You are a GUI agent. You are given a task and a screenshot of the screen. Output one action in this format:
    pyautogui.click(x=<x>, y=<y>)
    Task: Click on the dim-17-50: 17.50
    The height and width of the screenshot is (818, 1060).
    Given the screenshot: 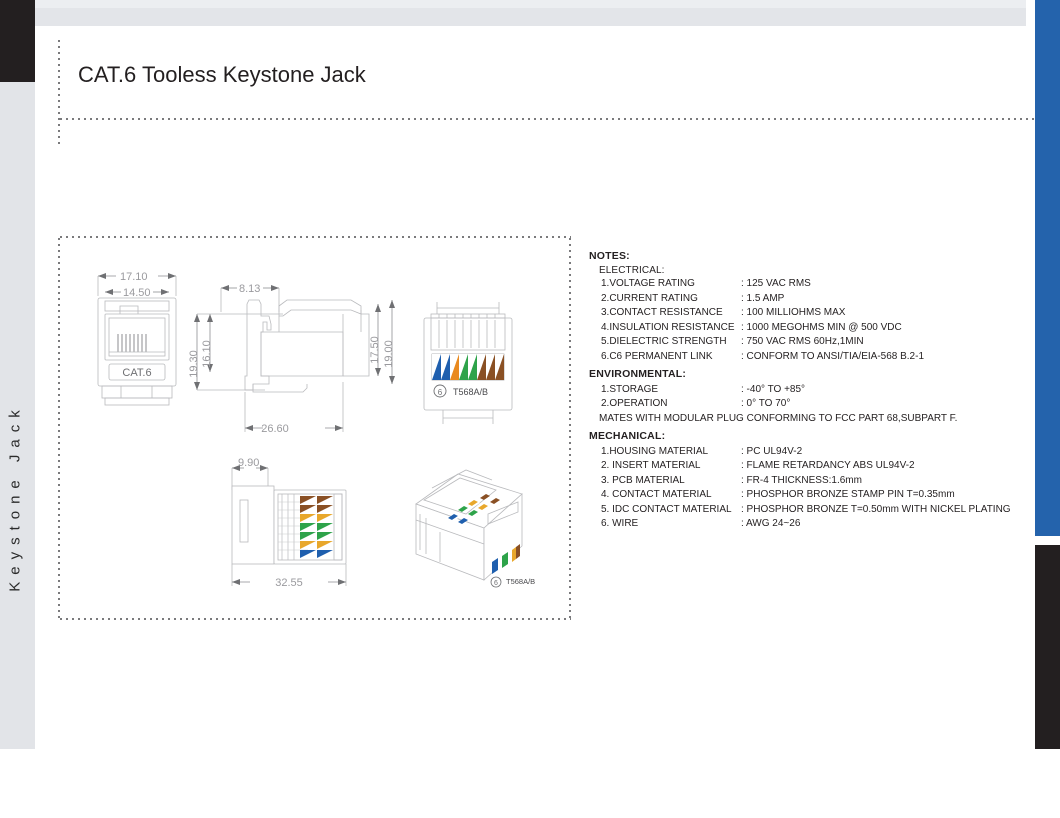 What is the action you would take?
    pyautogui.click(x=375, y=350)
    